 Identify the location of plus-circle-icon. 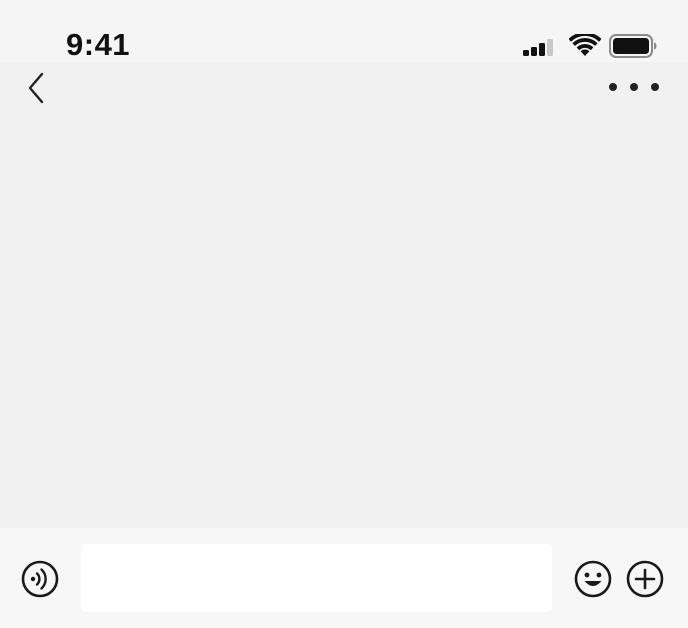
(645, 579).